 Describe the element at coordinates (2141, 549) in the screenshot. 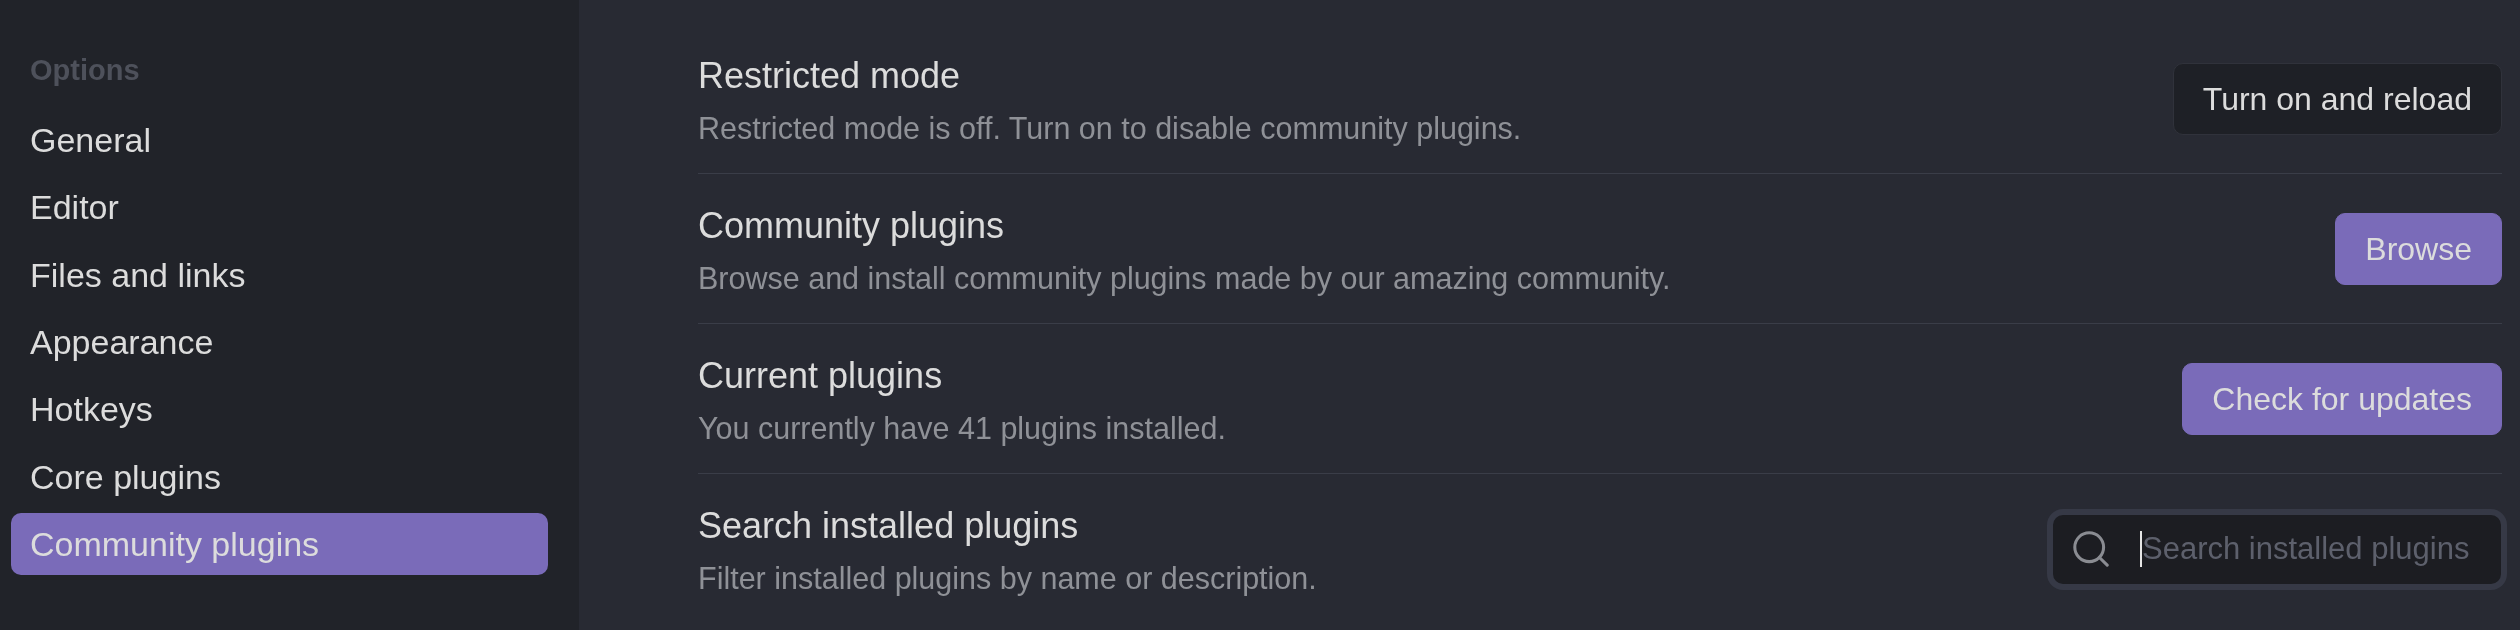

I see `text-cursor` at that location.